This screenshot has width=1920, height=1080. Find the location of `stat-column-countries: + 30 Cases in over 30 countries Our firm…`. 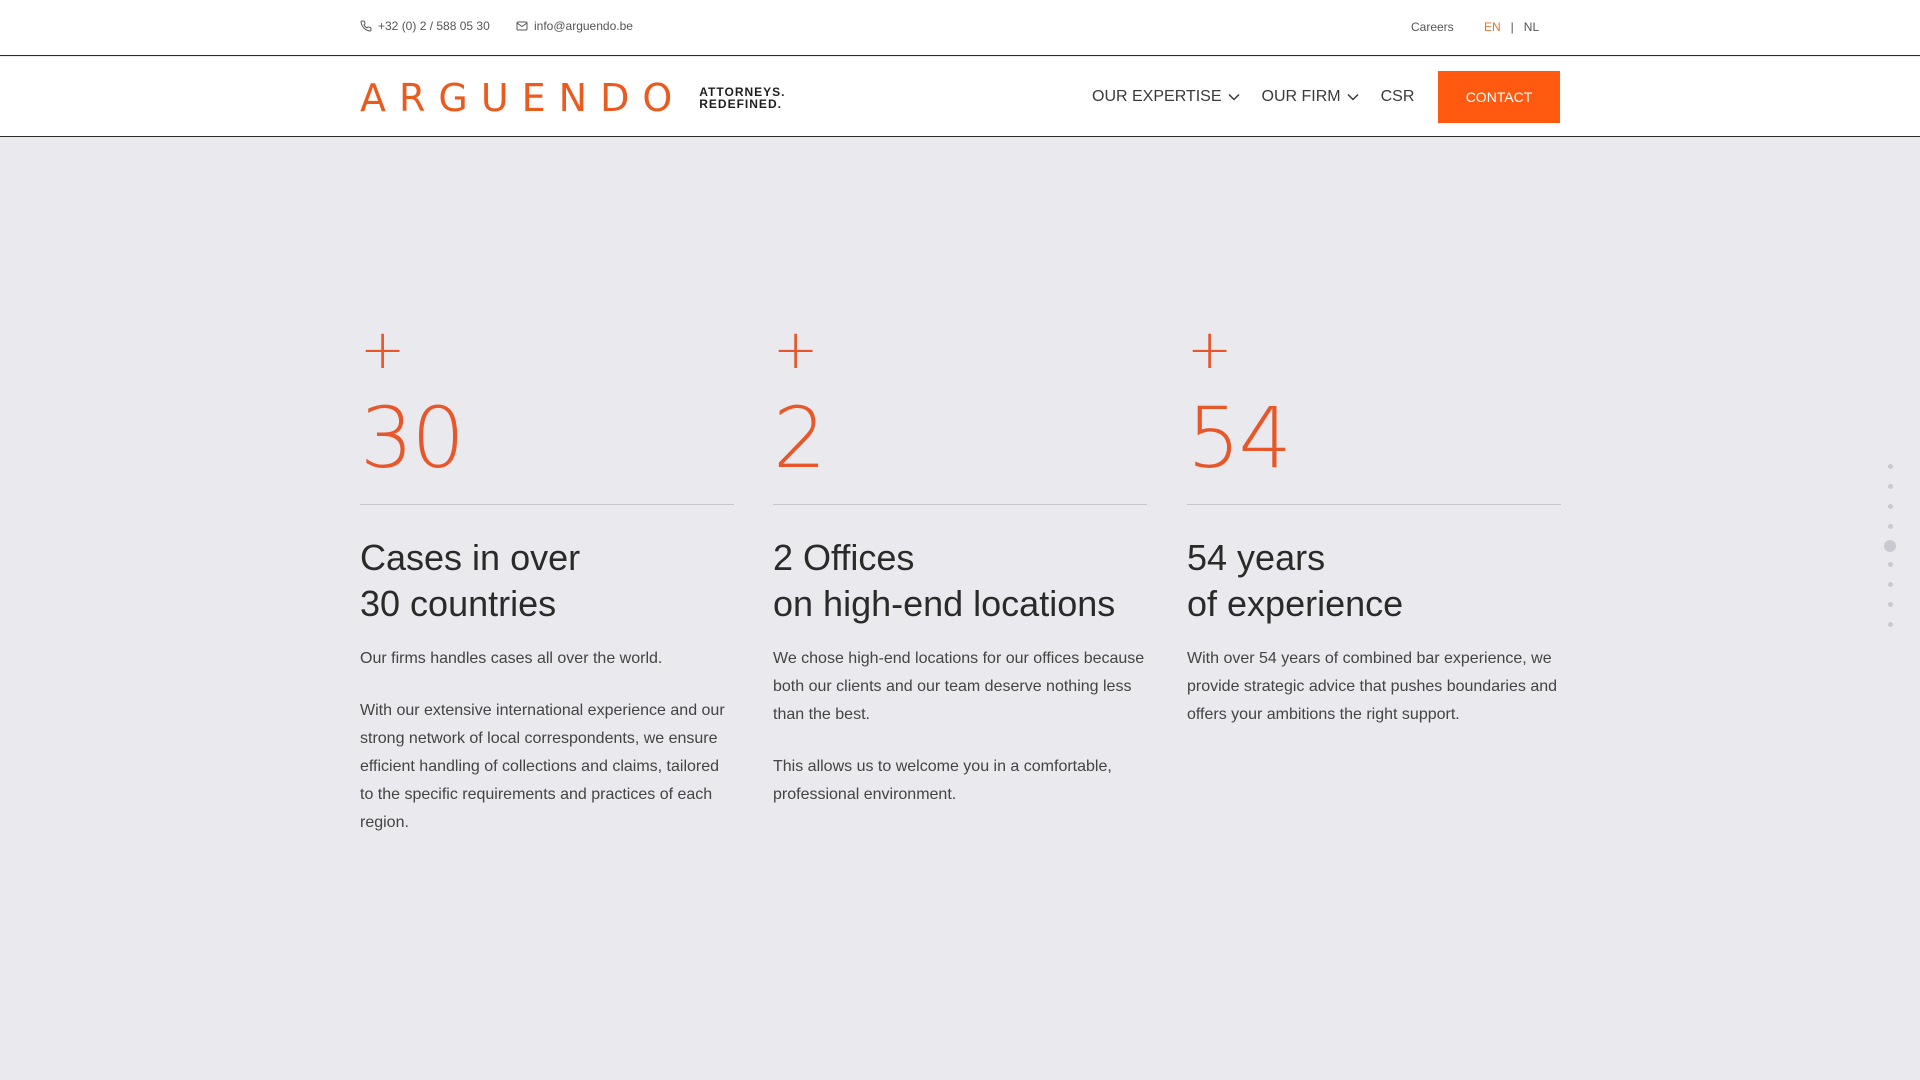

stat-column-countries: + 30 Cases in over 30 countries Our firm… is located at coordinates (547, 577).